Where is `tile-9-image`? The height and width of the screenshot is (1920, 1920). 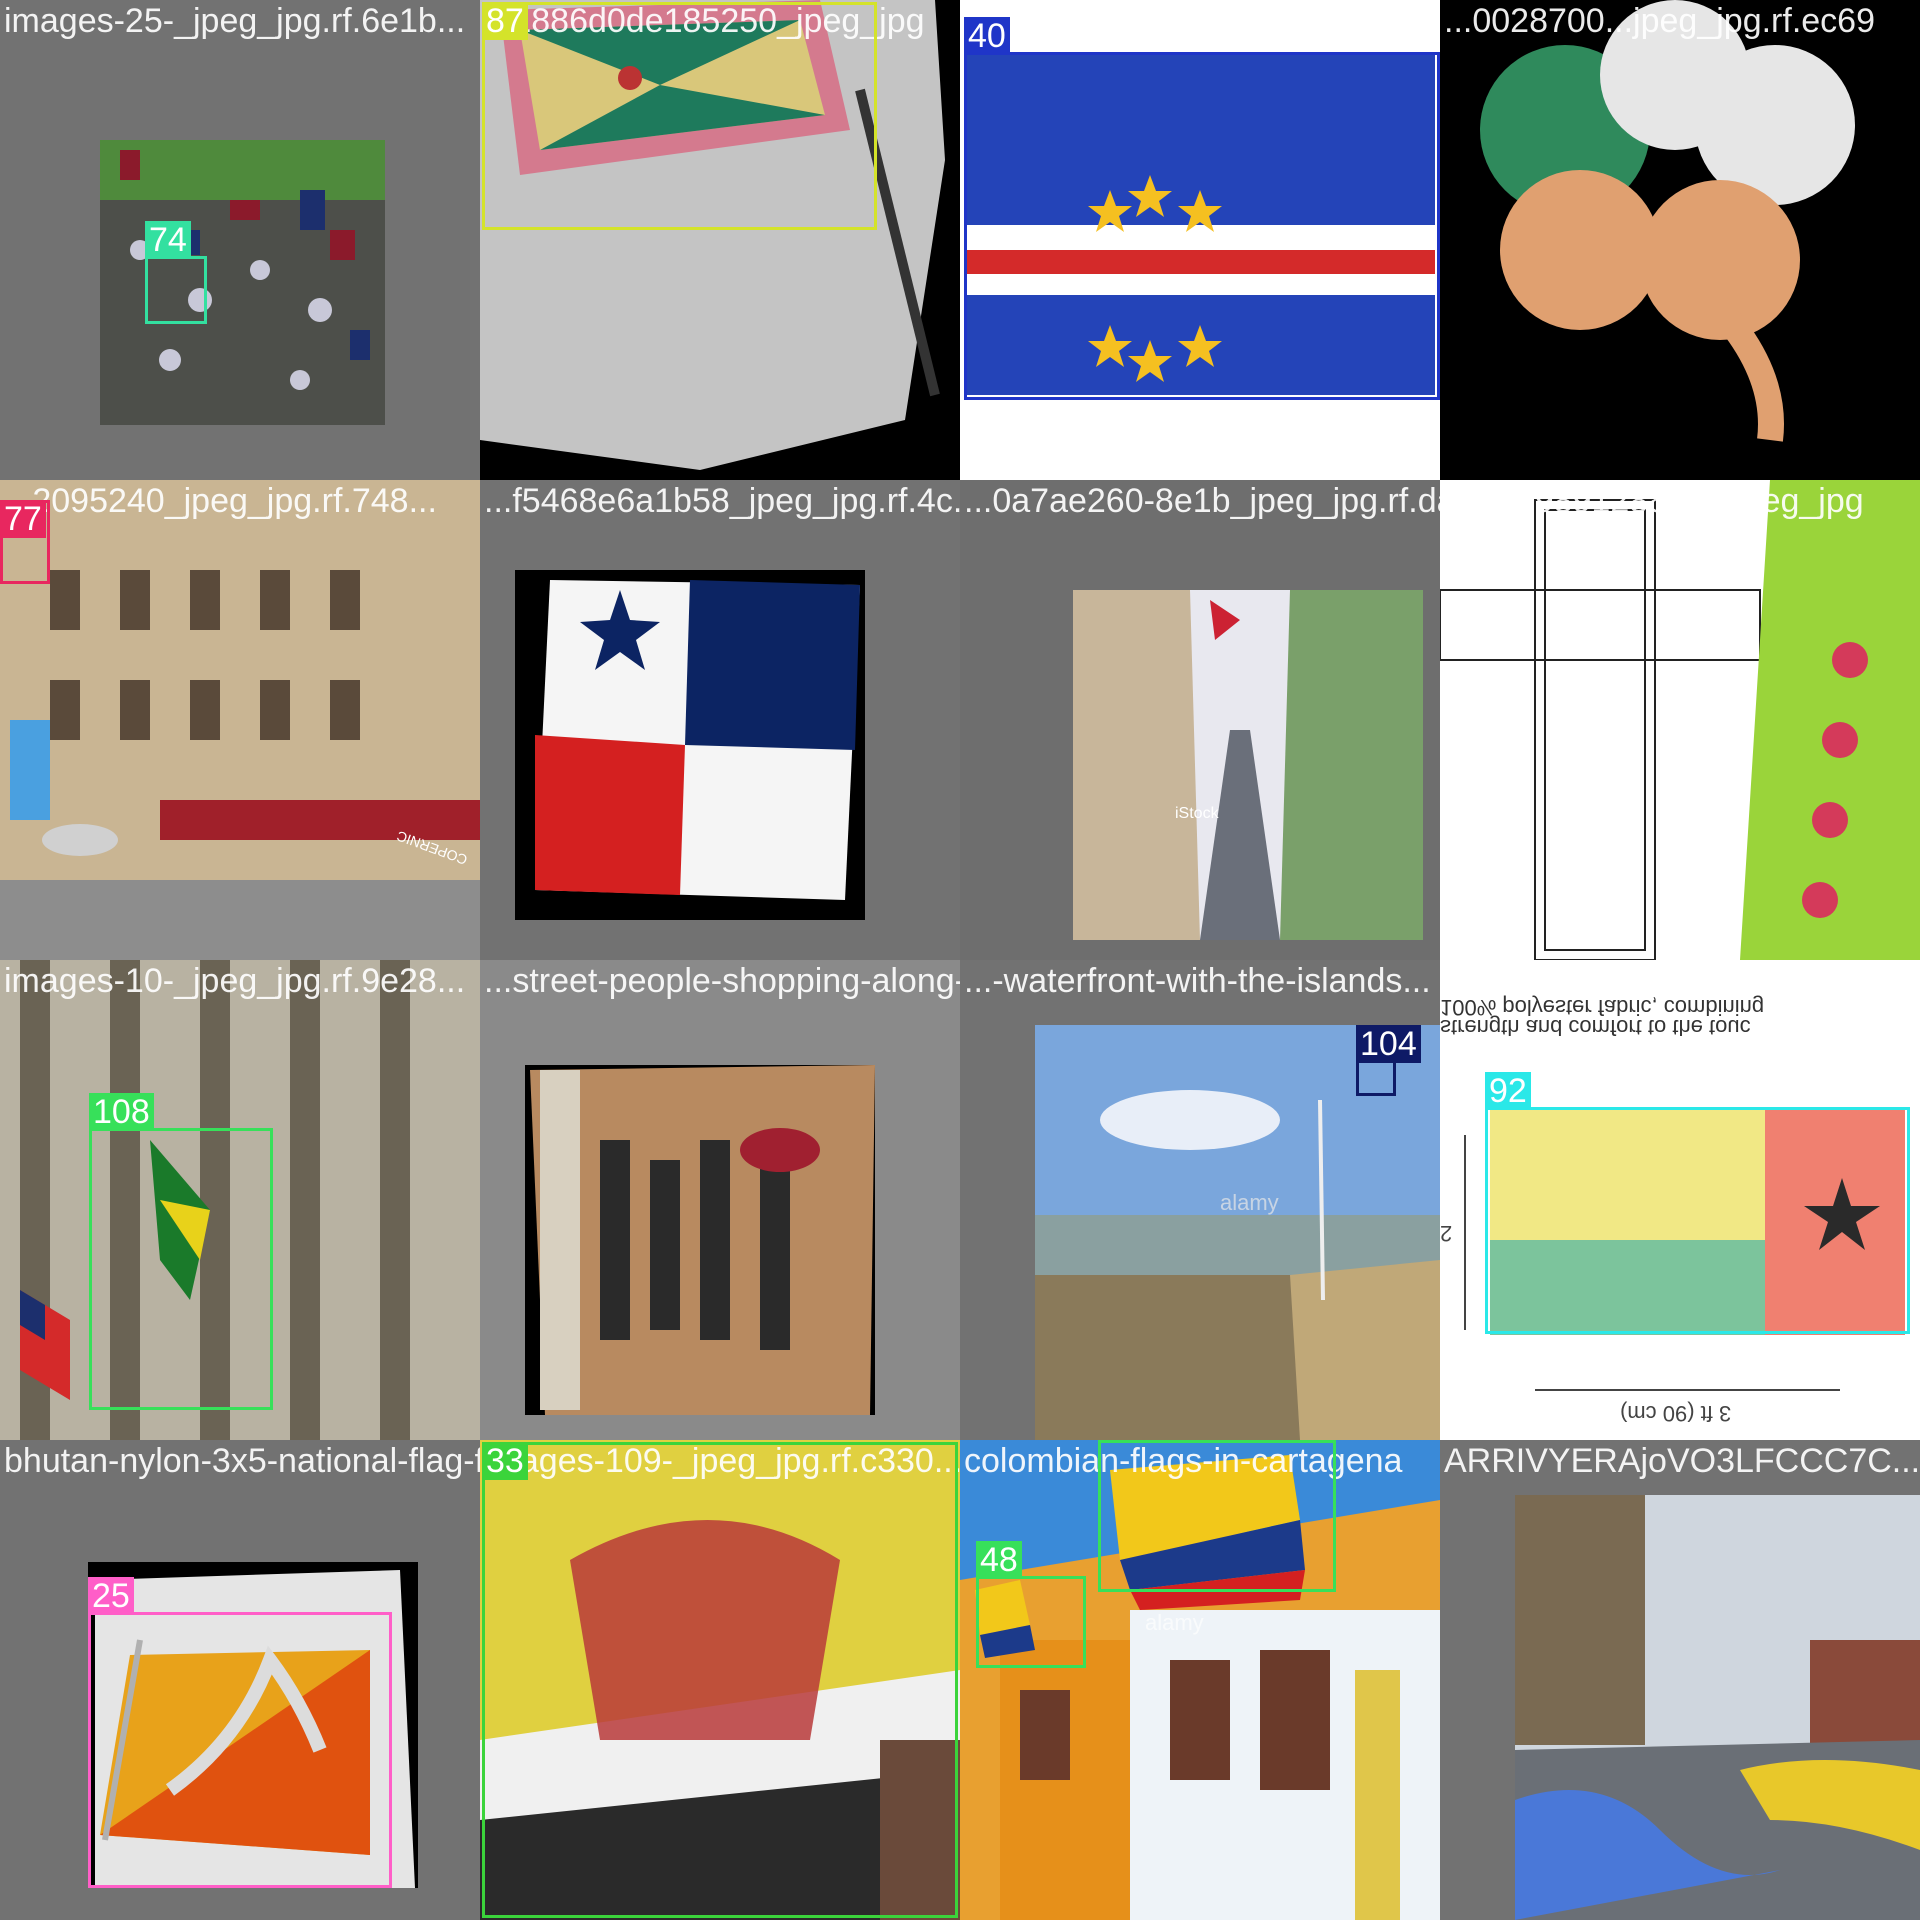
tile-9-image is located at coordinates (720, 1200).